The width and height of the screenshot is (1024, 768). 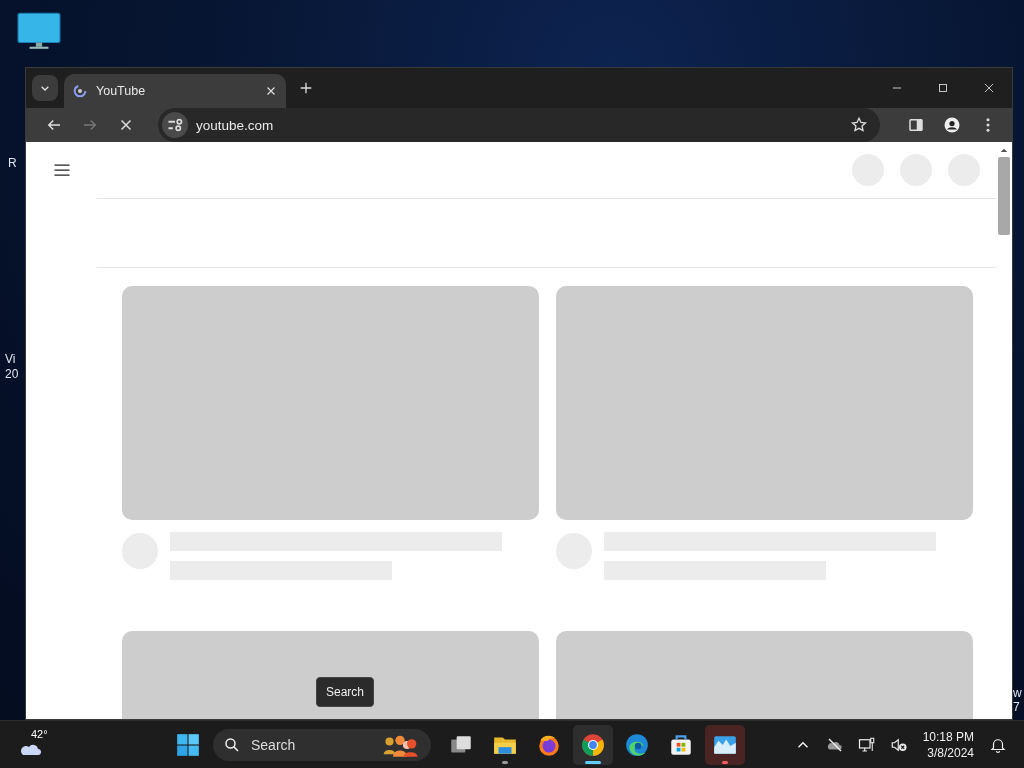 I want to click on address-text: youtube.com, so click(x=235, y=125).